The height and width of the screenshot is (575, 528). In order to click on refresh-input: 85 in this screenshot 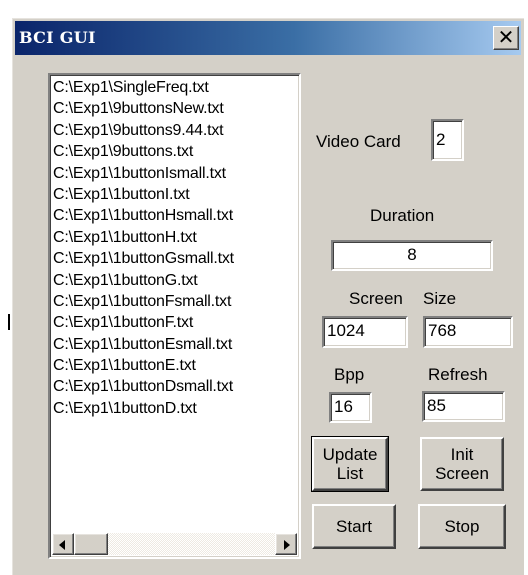, I will do `click(463, 406)`.